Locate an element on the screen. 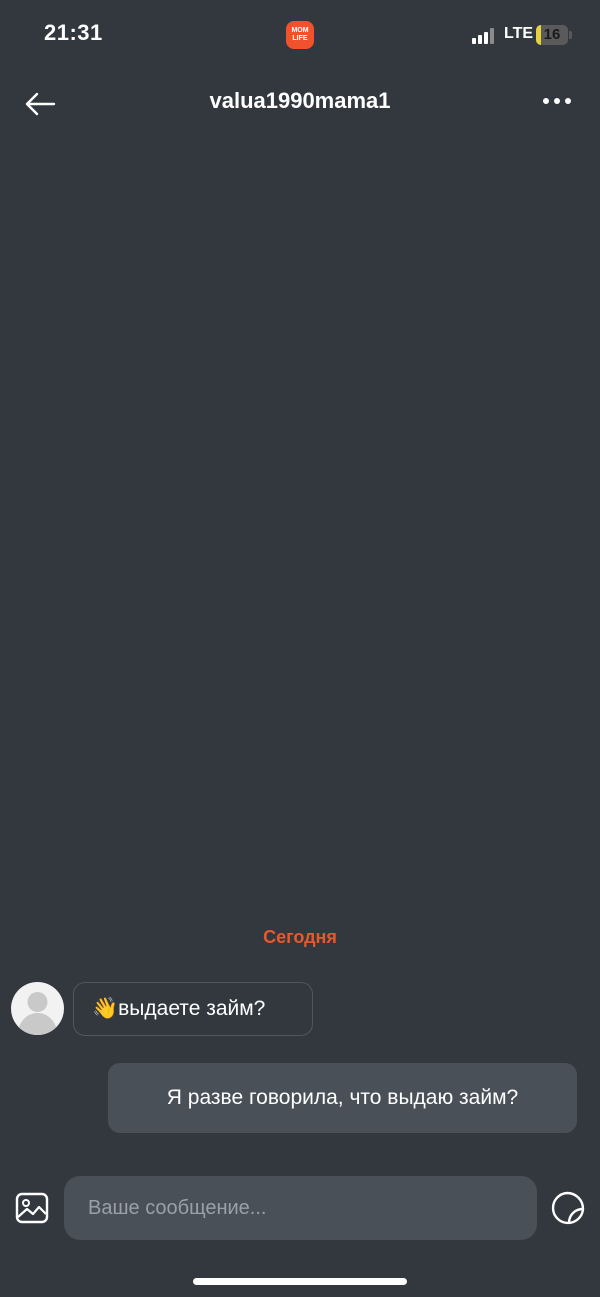 Image resolution: width=600 pixels, height=1297 pixels. status-time: 21:31 is located at coordinates (73, 32).